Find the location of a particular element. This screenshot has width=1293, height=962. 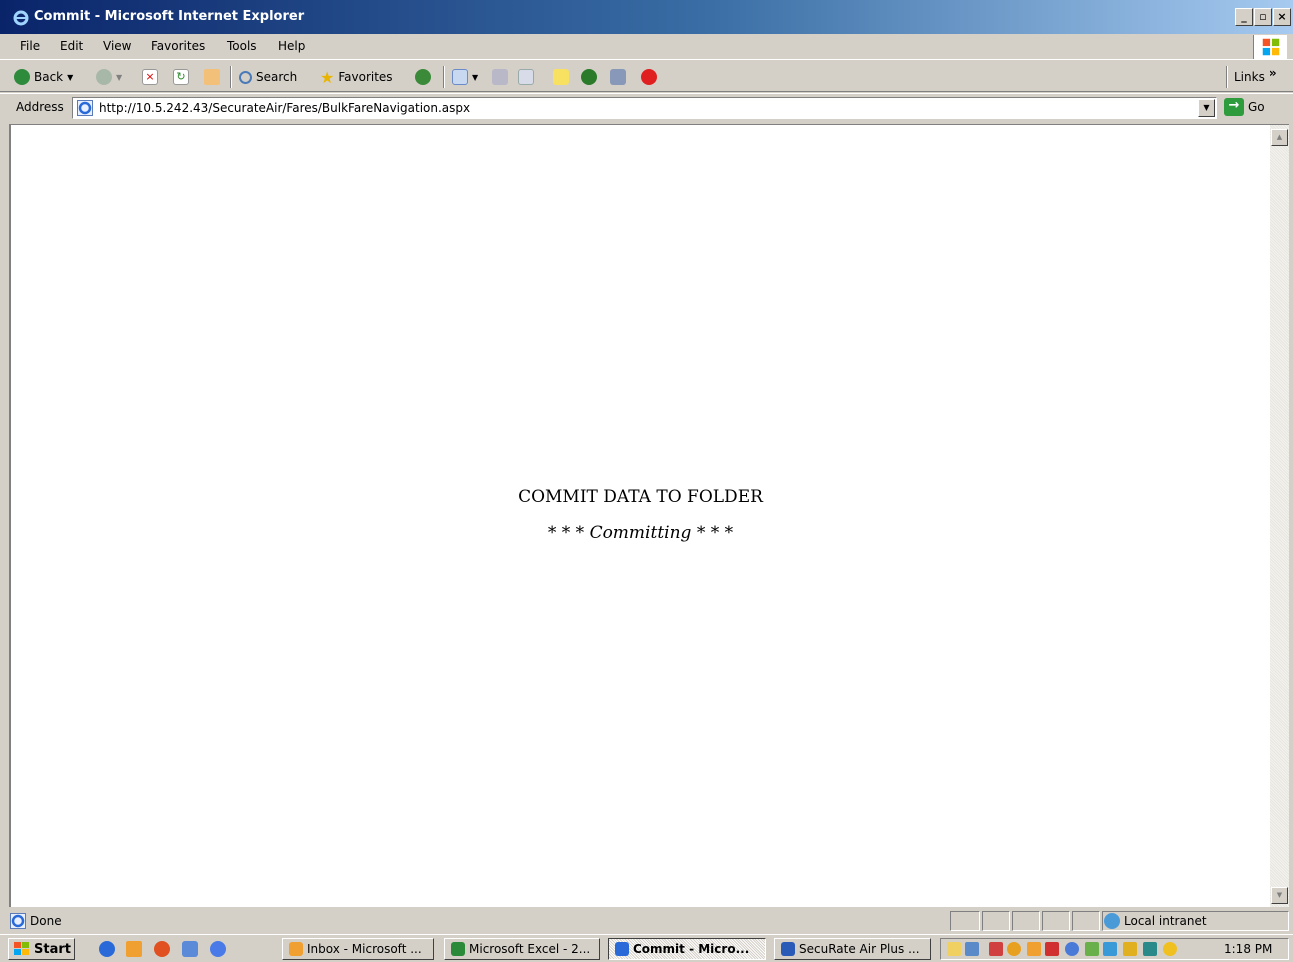

refresh-button: ↻ is located at coordinates (181, 77).